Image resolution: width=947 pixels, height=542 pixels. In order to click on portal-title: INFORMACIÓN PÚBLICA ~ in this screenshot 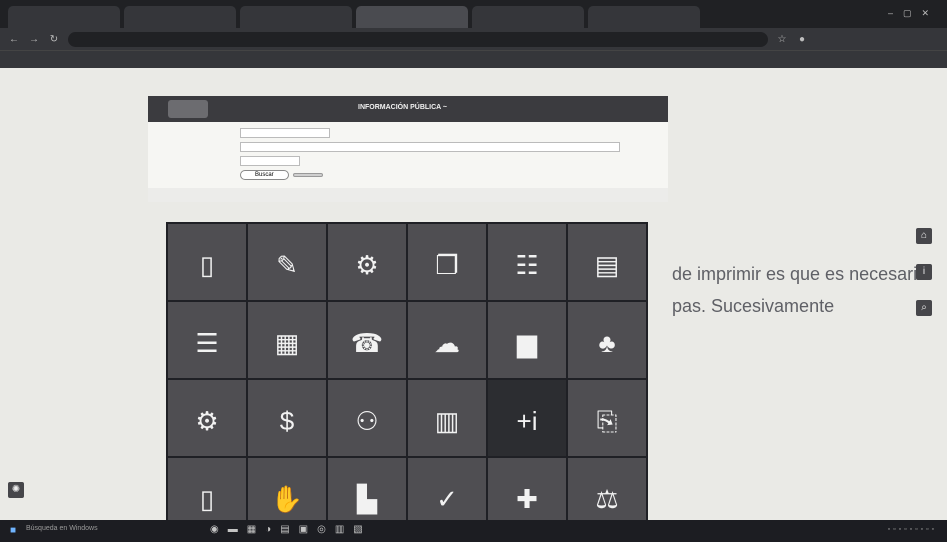, I will do `click(402, 107)`.